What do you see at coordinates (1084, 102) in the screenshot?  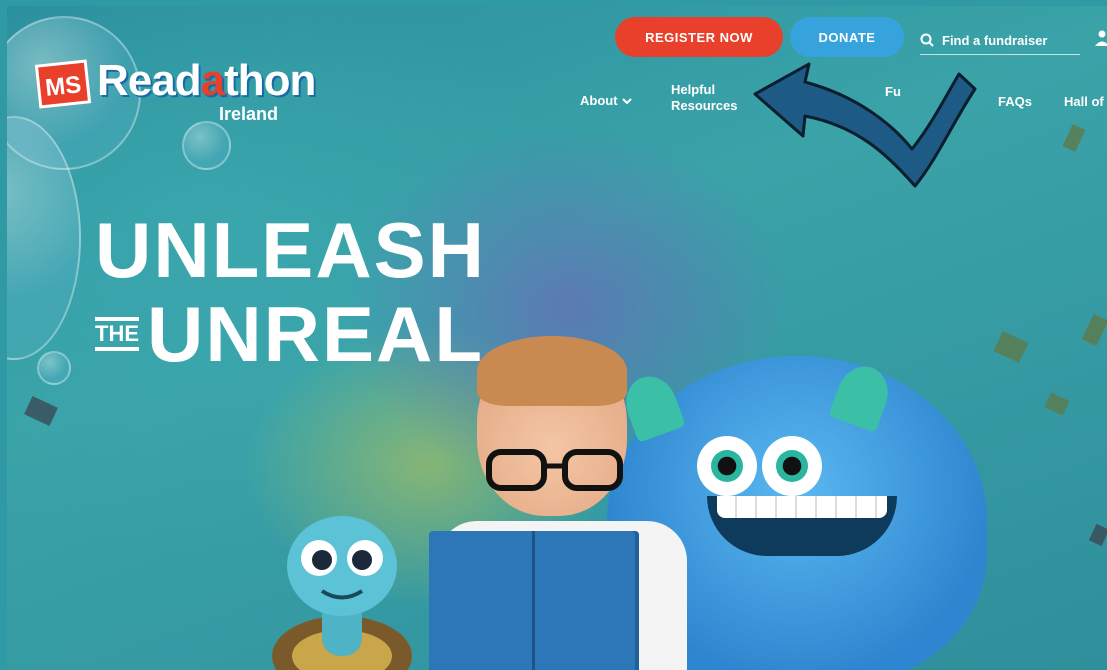 I see `nav-item-hall-of-fame: Hall of` at bounding box center [1084, 102].